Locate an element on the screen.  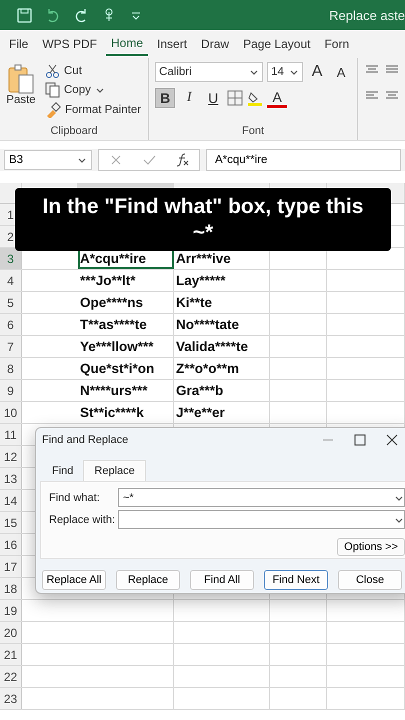
table-cell: Ope****ns is located at coordinates (126, 302).